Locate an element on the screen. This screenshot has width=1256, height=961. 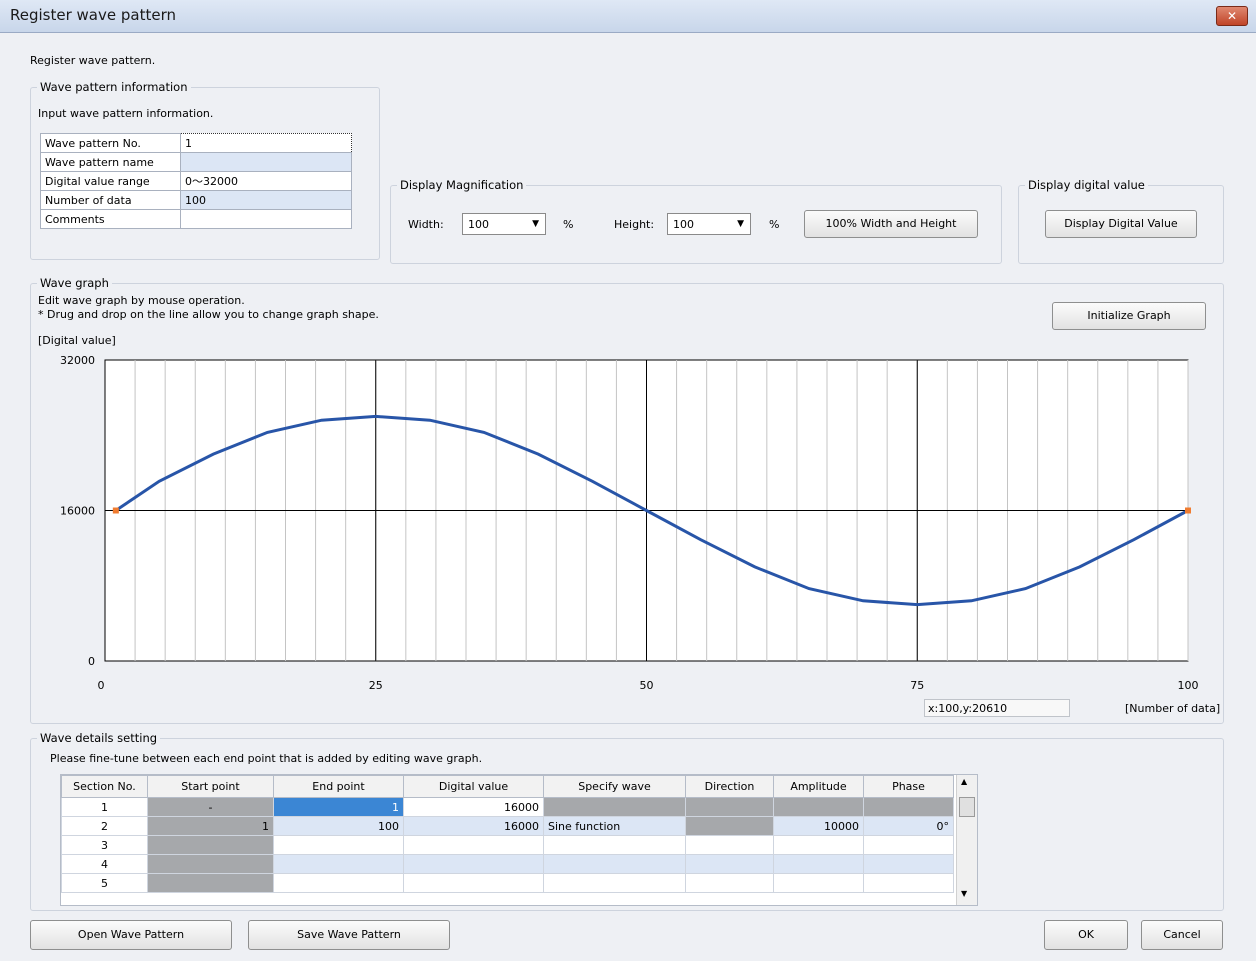
info-label: Comments is located at coordinates (110, 219).